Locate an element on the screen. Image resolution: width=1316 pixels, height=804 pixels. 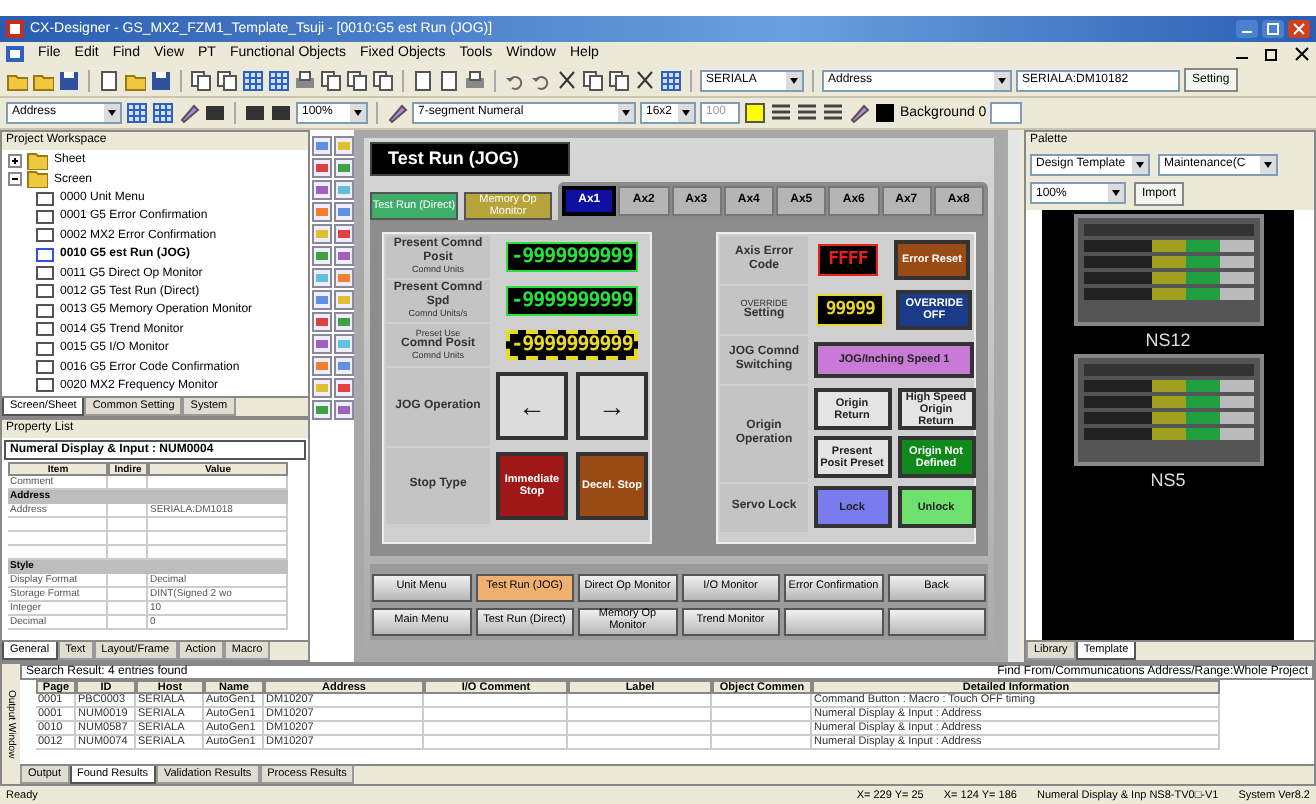
scrollbar is located at coordinates (1013, 395).